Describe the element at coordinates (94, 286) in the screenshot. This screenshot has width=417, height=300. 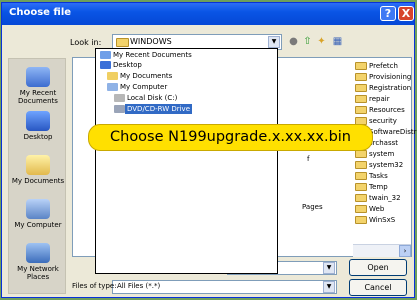
I see `files-of-type-label: Files of type:` at that location.